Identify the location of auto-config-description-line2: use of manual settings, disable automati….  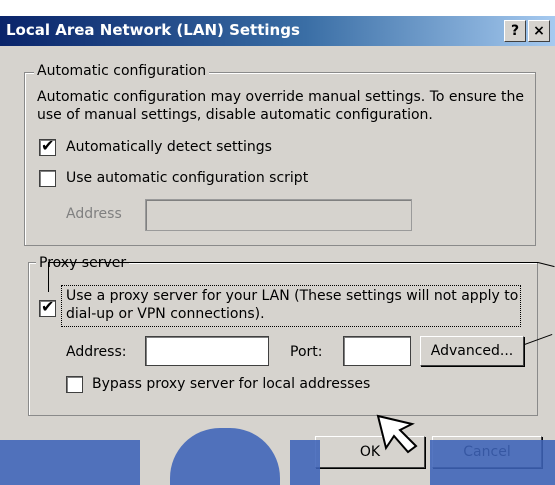
(235, 115).